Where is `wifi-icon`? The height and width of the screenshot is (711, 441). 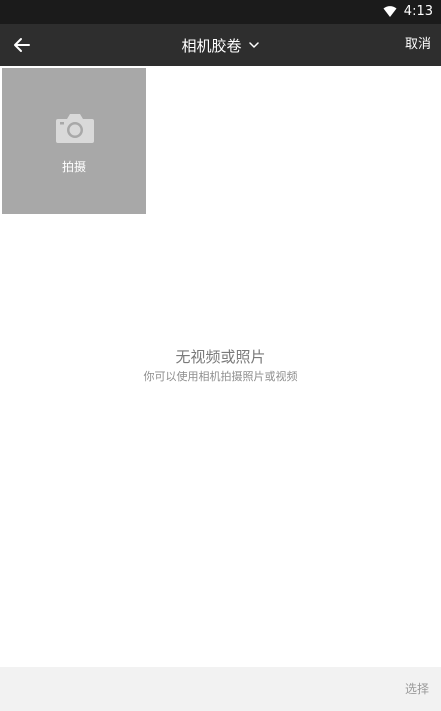 wifi-icon is located at coordinates (390, 11).